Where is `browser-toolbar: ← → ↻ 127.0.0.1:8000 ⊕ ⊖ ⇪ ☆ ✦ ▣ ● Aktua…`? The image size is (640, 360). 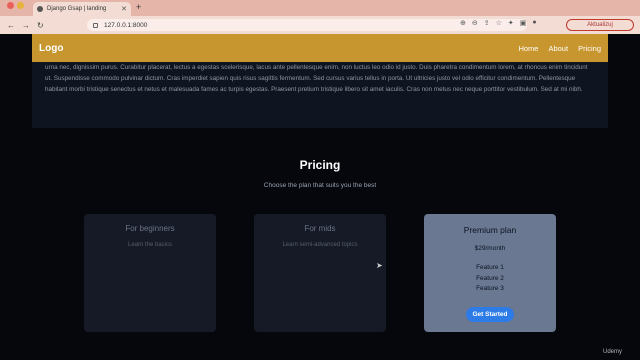 browser-toolbar: ← → ↻ 127.0.0.1:8000 ⊕ ⊖ ⇪ ☆ ✦ ▣ ● Aktua… is located at coordinates (320, 25).